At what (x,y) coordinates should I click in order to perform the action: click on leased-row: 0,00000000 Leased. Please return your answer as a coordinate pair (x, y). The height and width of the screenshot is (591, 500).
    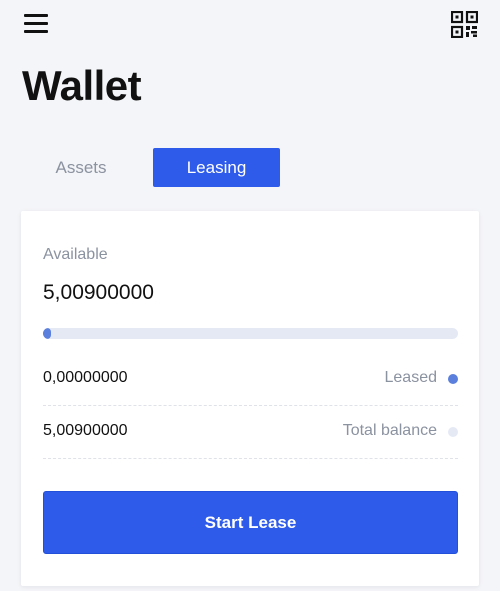
    Looking at the image, I should click on (250, 379).